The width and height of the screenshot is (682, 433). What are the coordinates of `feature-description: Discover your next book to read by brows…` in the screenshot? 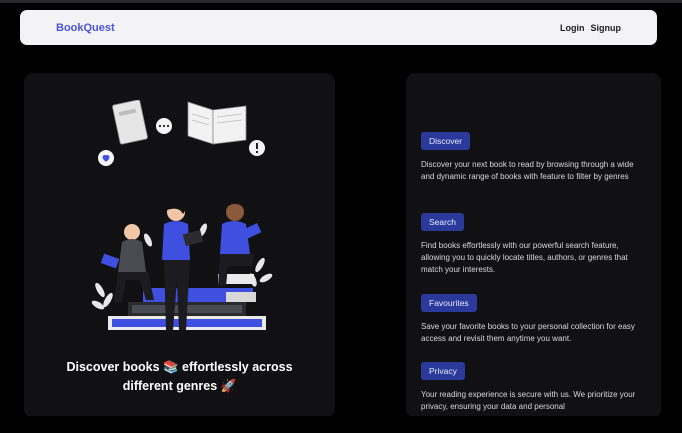 It's located at (527, 170).